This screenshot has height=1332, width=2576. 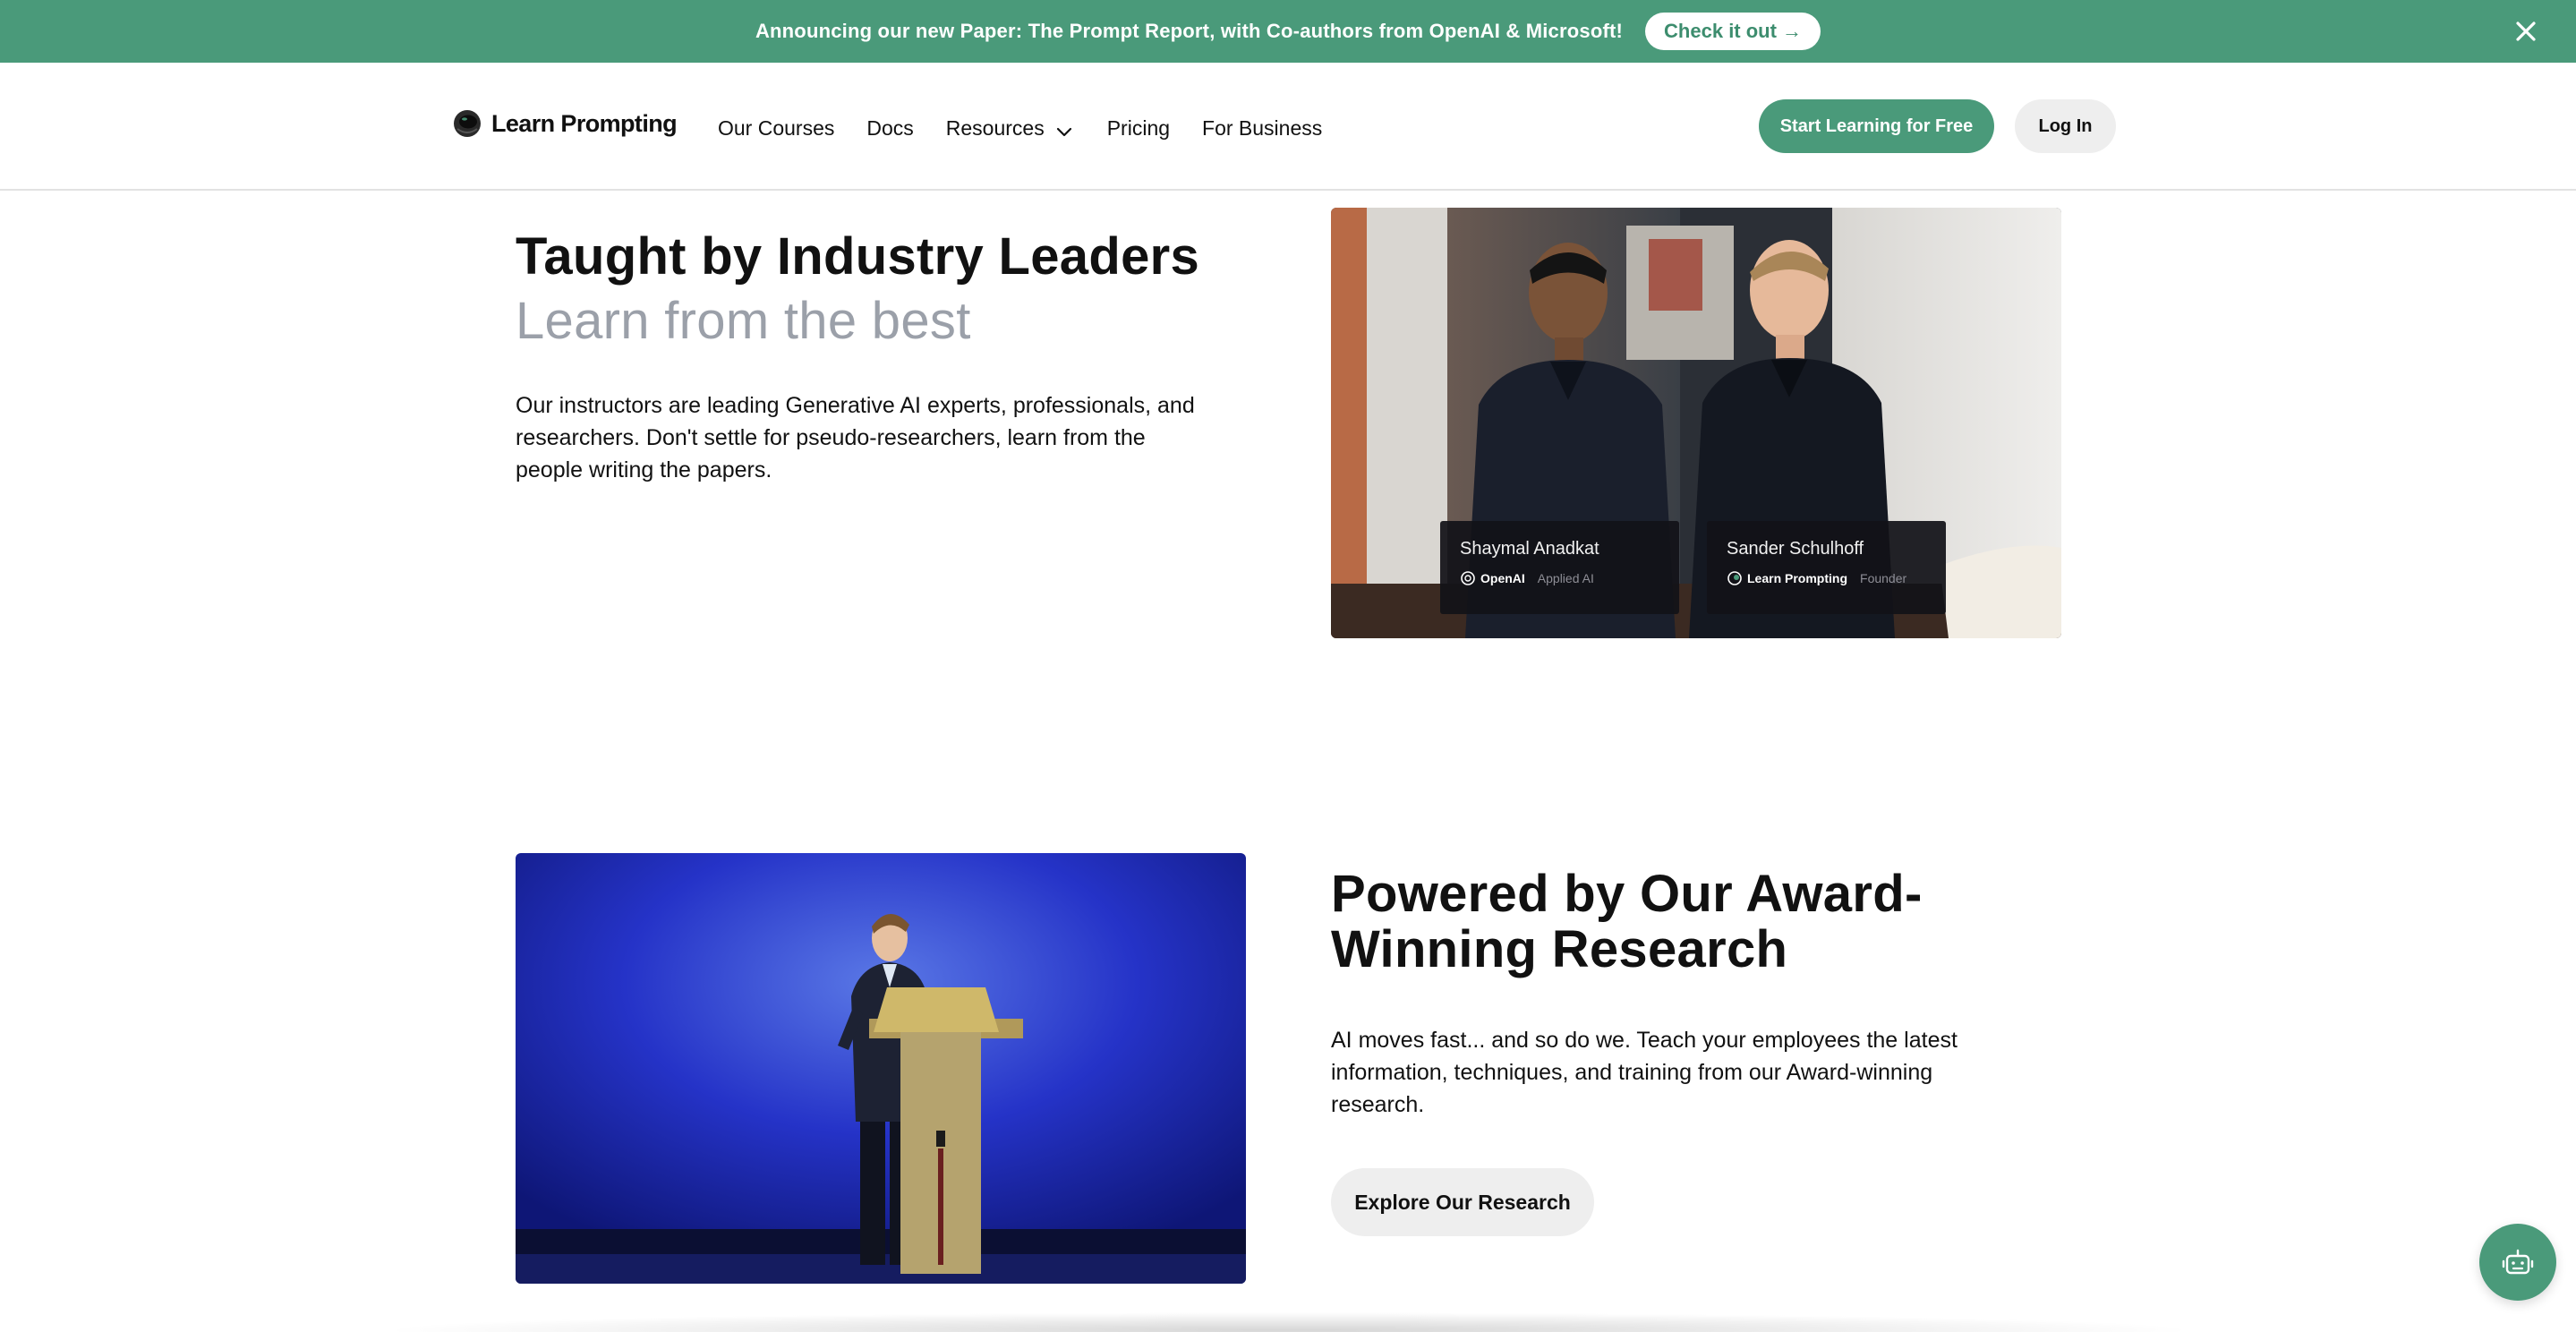 I want to click on next-section-shadow, so click(x=1289, y=1322).